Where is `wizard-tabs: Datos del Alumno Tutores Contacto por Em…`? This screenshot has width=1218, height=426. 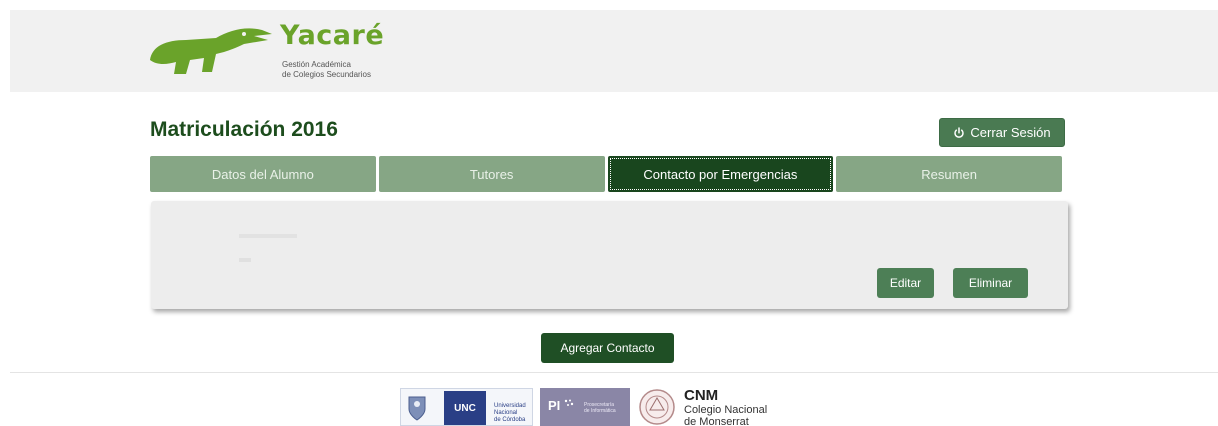 wizard-tabs: Datos del Alumno Tutores Contacto por Em… is located at coordinates (606, 174).